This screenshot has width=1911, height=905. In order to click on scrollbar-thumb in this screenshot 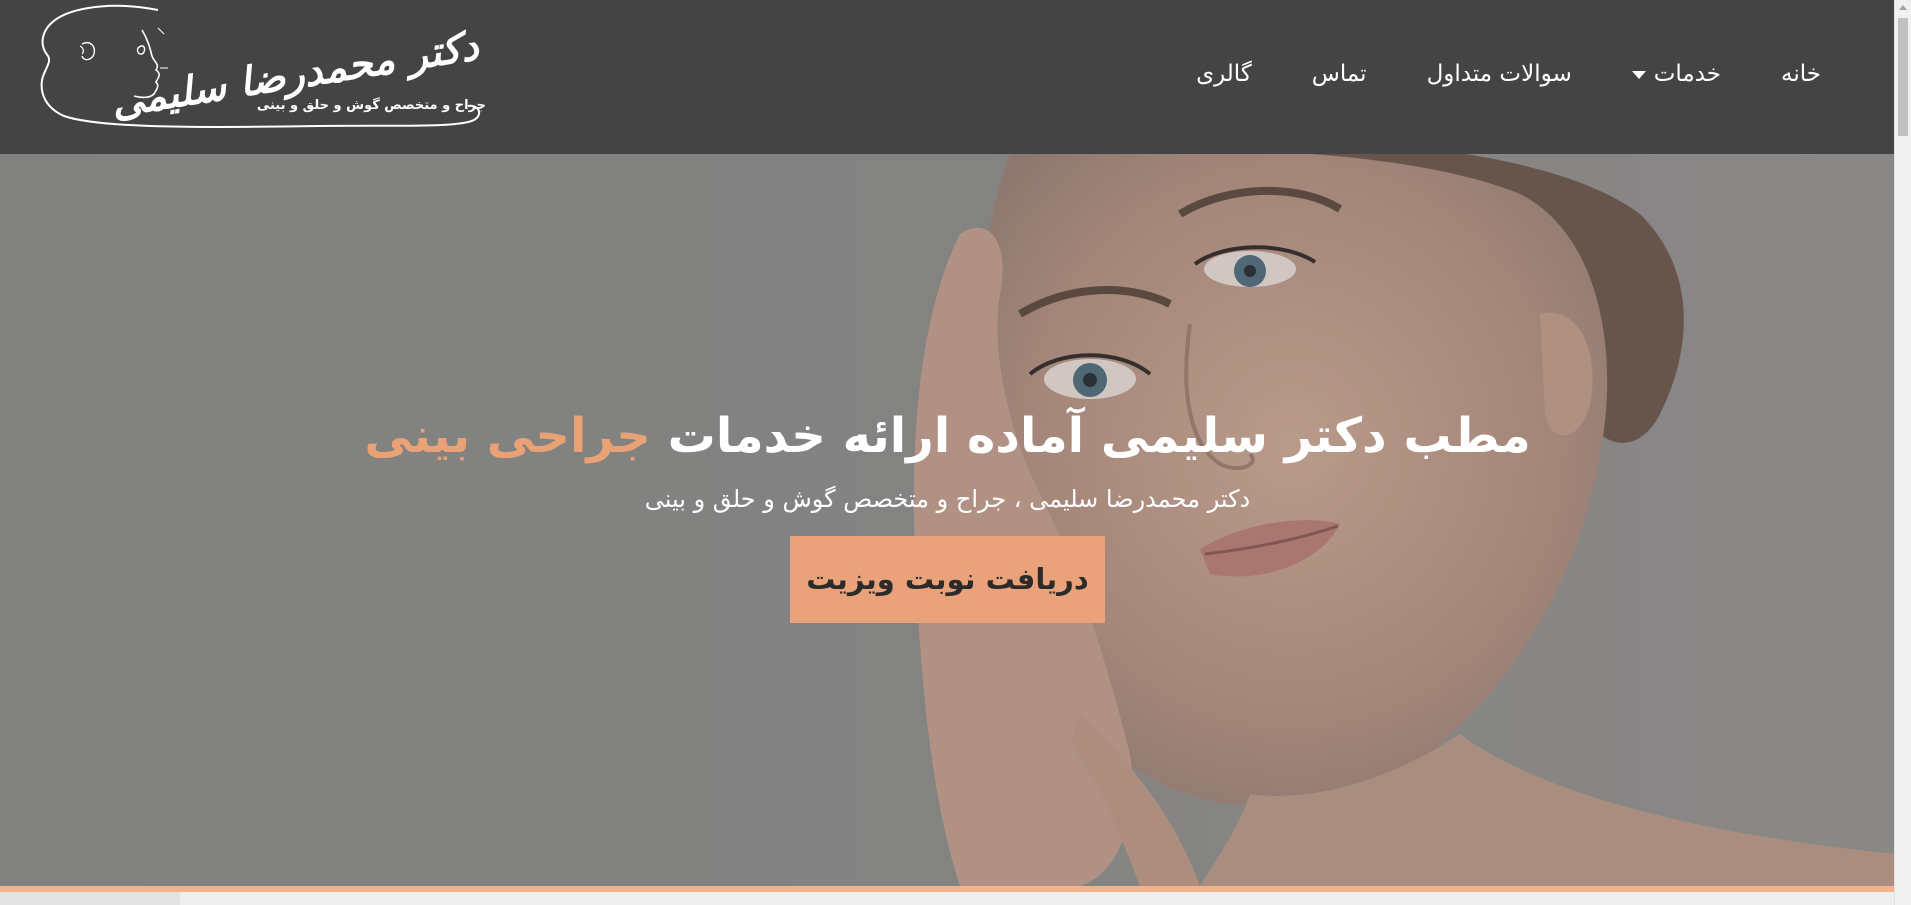, I will do `click(1903, 77)`.